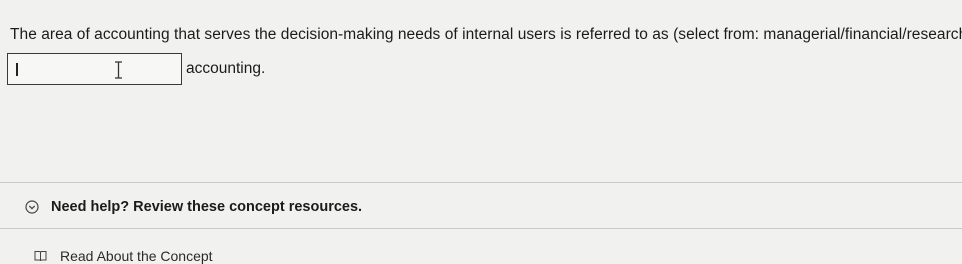  I want to click on book-icon, so click(40, 256).